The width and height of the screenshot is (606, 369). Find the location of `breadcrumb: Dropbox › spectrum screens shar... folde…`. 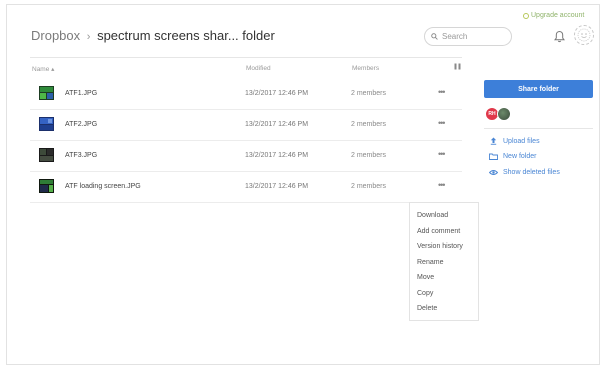

breadcrumb: Dropbox › spectrum screens shar... folde… is located at coordinates (153, 35).